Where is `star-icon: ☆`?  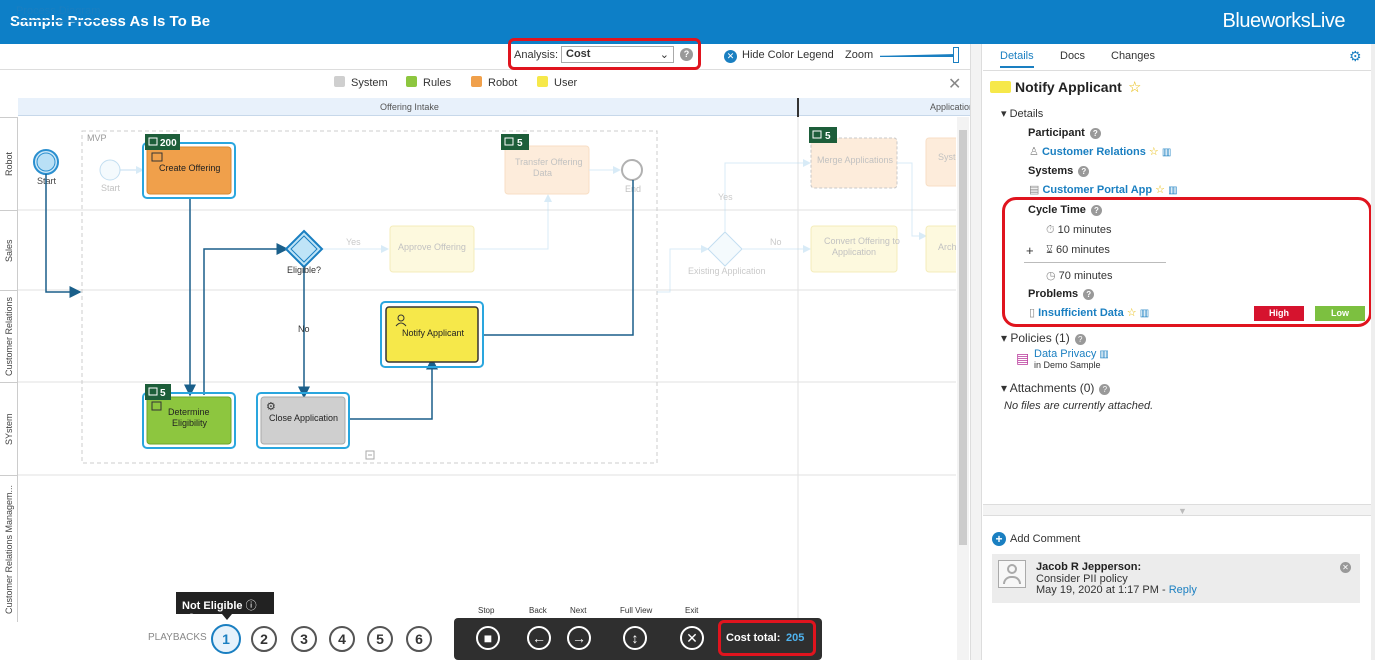
star-icon: ☆ is located at coordinates (1134, 87).